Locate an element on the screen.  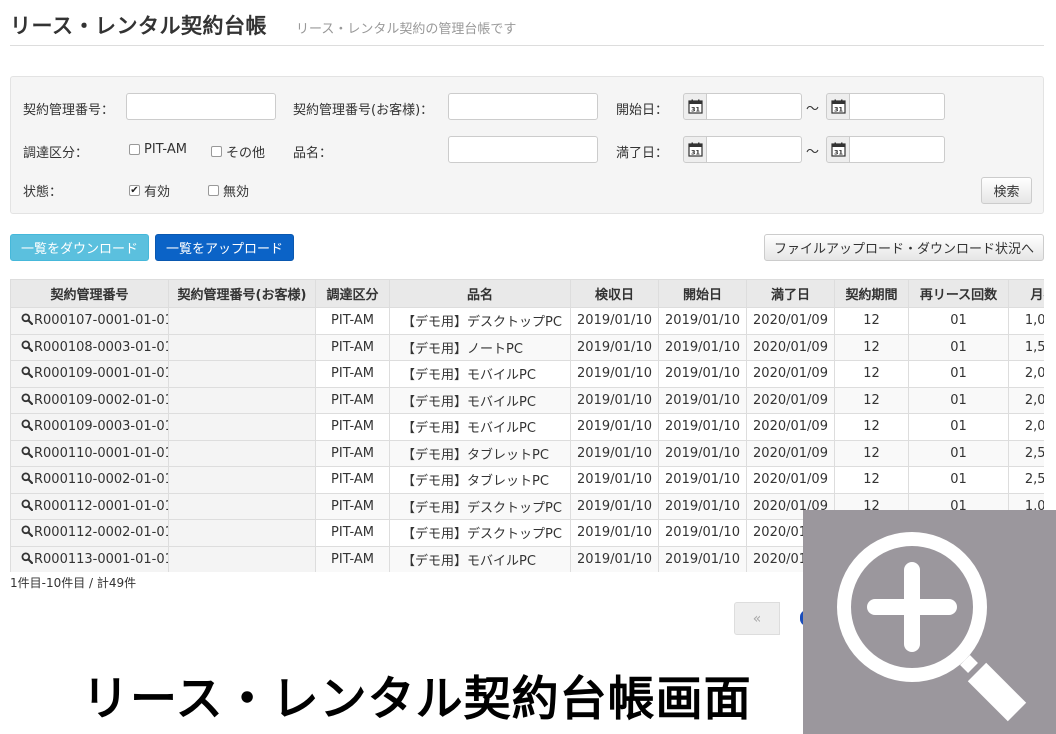
cell-contract-no: R000112-0001-01-01 is located at coordinates (89, 506).